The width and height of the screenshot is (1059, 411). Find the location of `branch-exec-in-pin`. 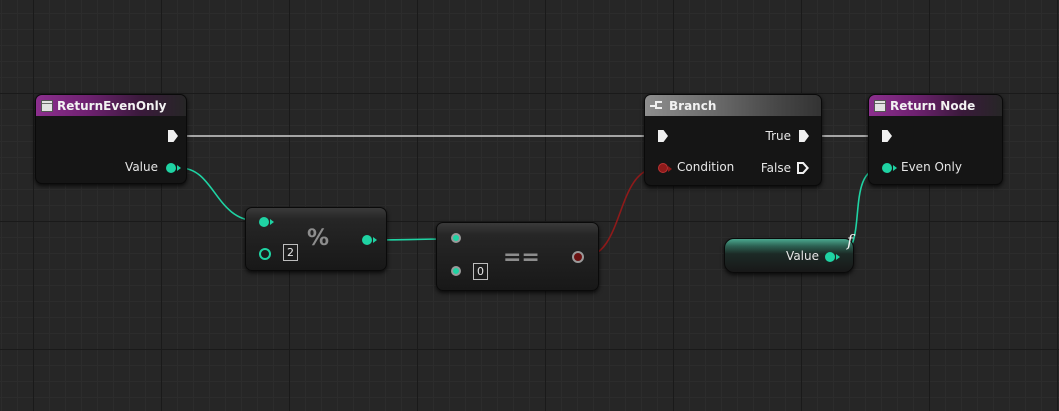

branch-exec-in-pin is located at coordinates (663, 136).